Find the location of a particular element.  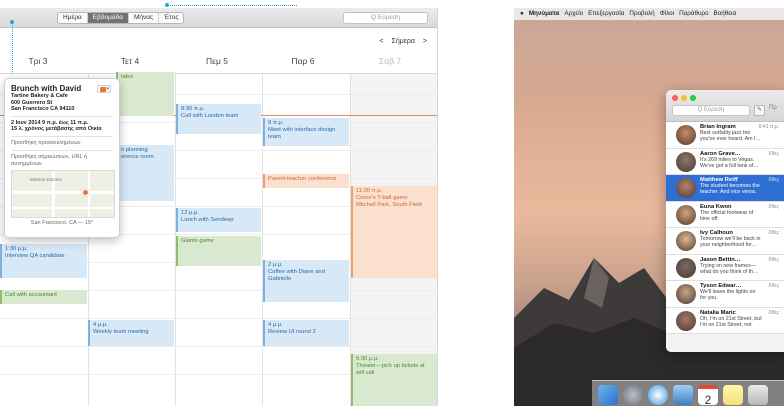

compose-icon: ✎ is located at coordinates (759, 110).